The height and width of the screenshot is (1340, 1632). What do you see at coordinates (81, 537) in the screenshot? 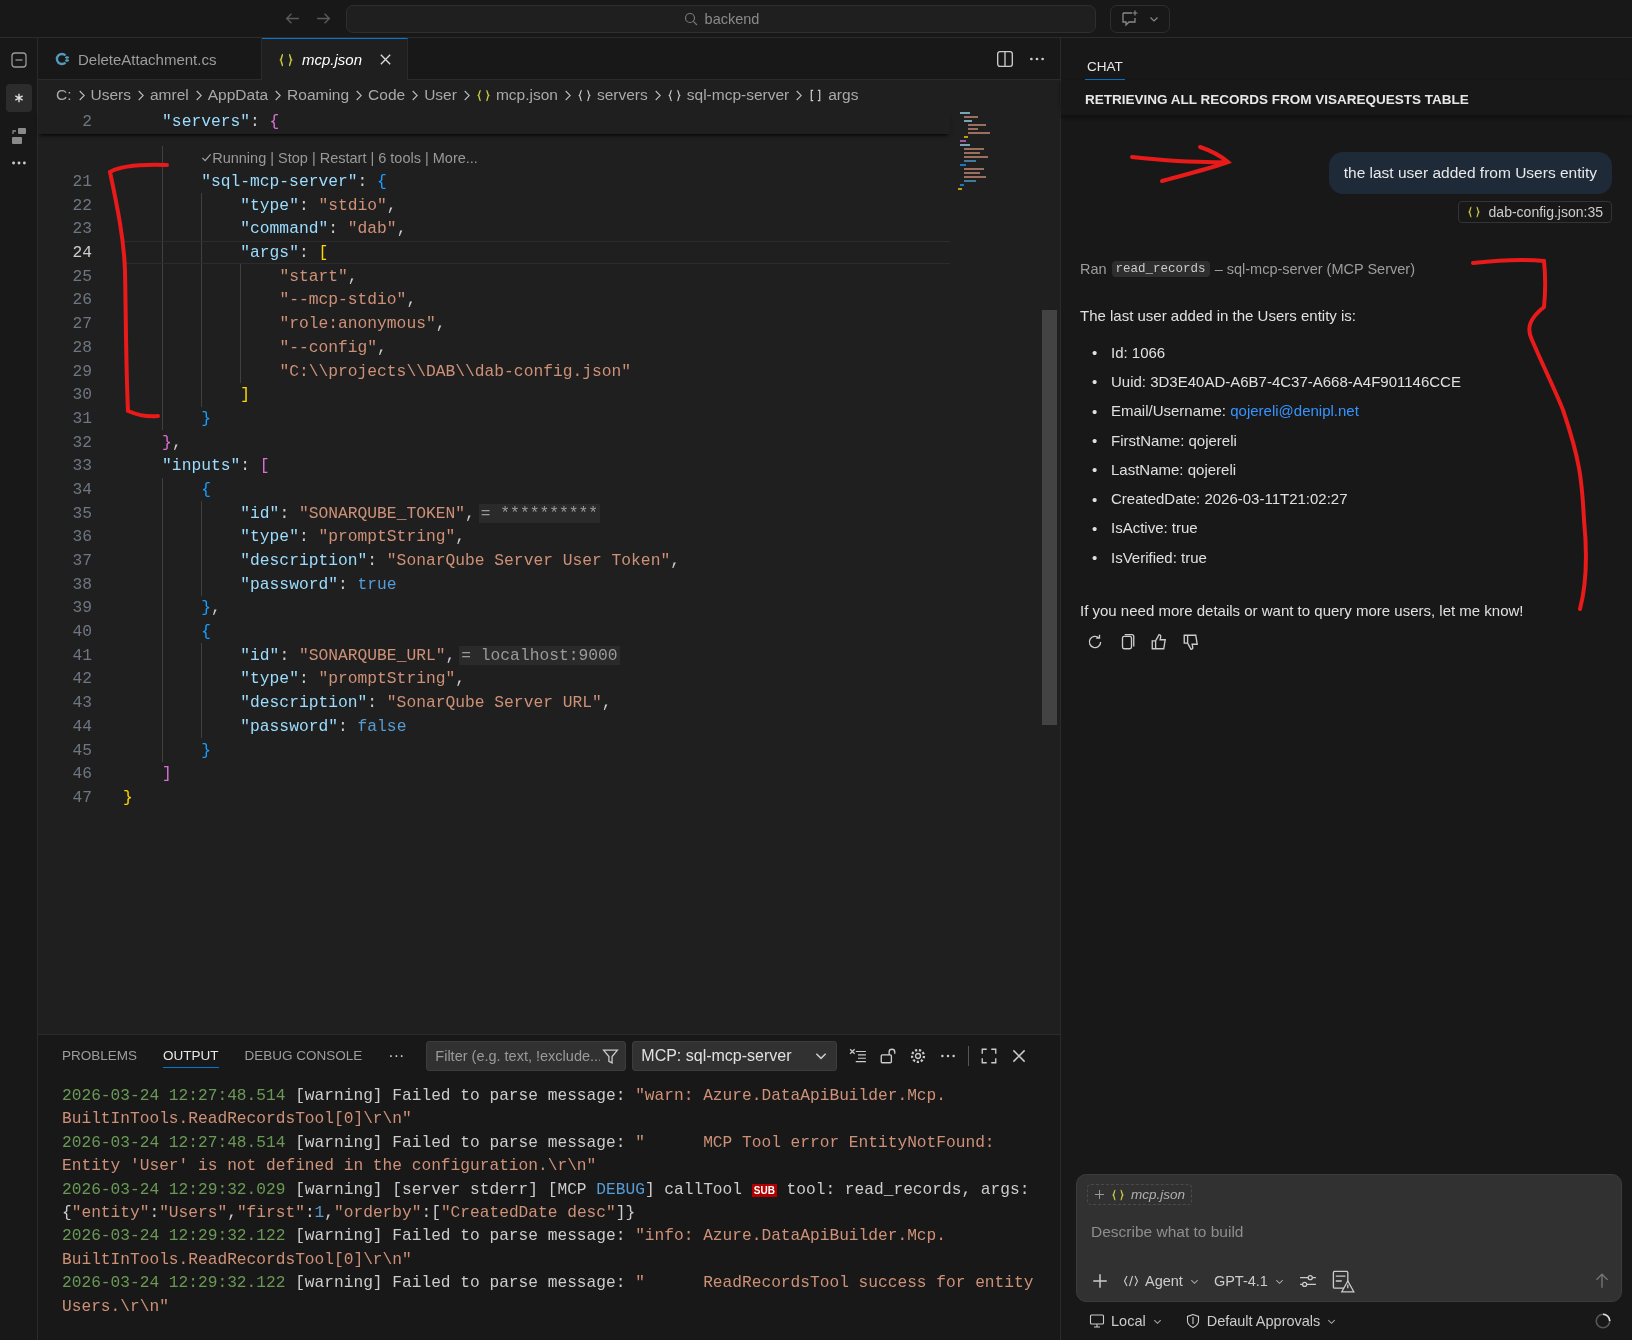
I see `line-number: 36` at bounding box center [81, 537].